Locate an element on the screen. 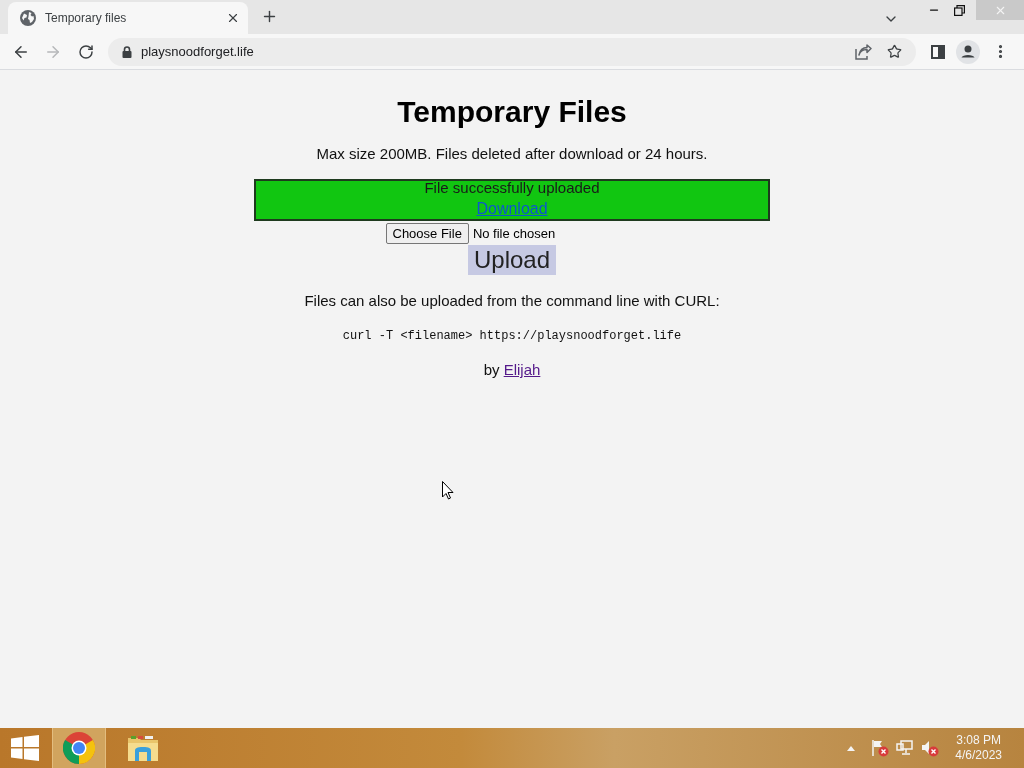 The image size is (1024, 768). chrome-logo-icon is located at coordinates (79, 748).